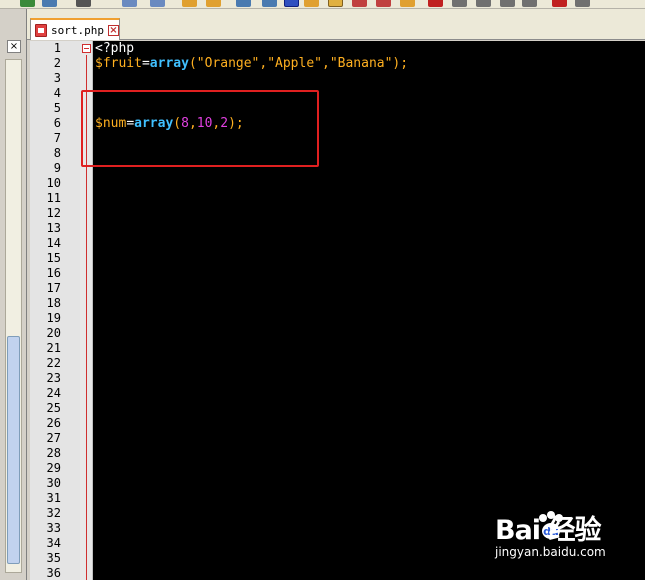 This screenshot has width=645, height=580. I want to click on show-all-icon, so click(269, 3).